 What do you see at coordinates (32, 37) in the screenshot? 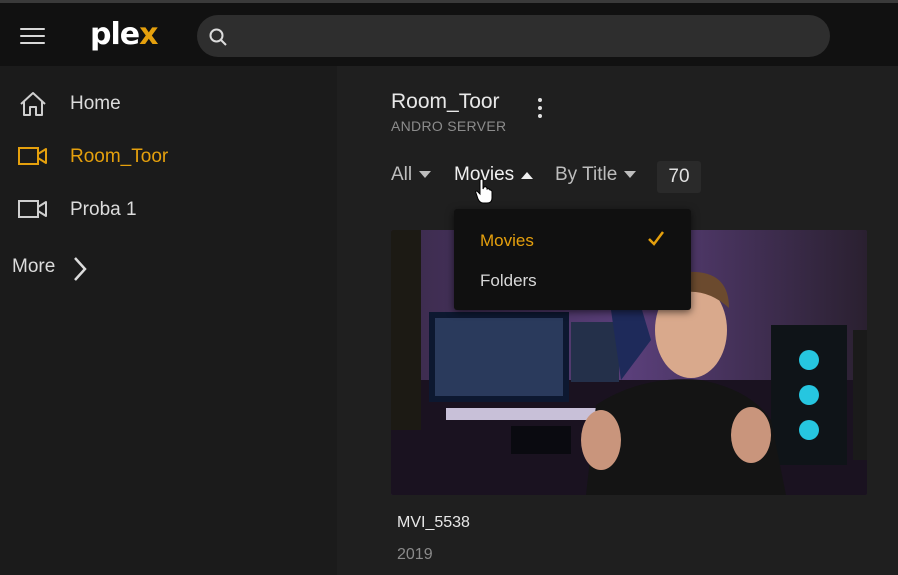
I see `hamburger-menu-icon` at bounding box center [32, 37].